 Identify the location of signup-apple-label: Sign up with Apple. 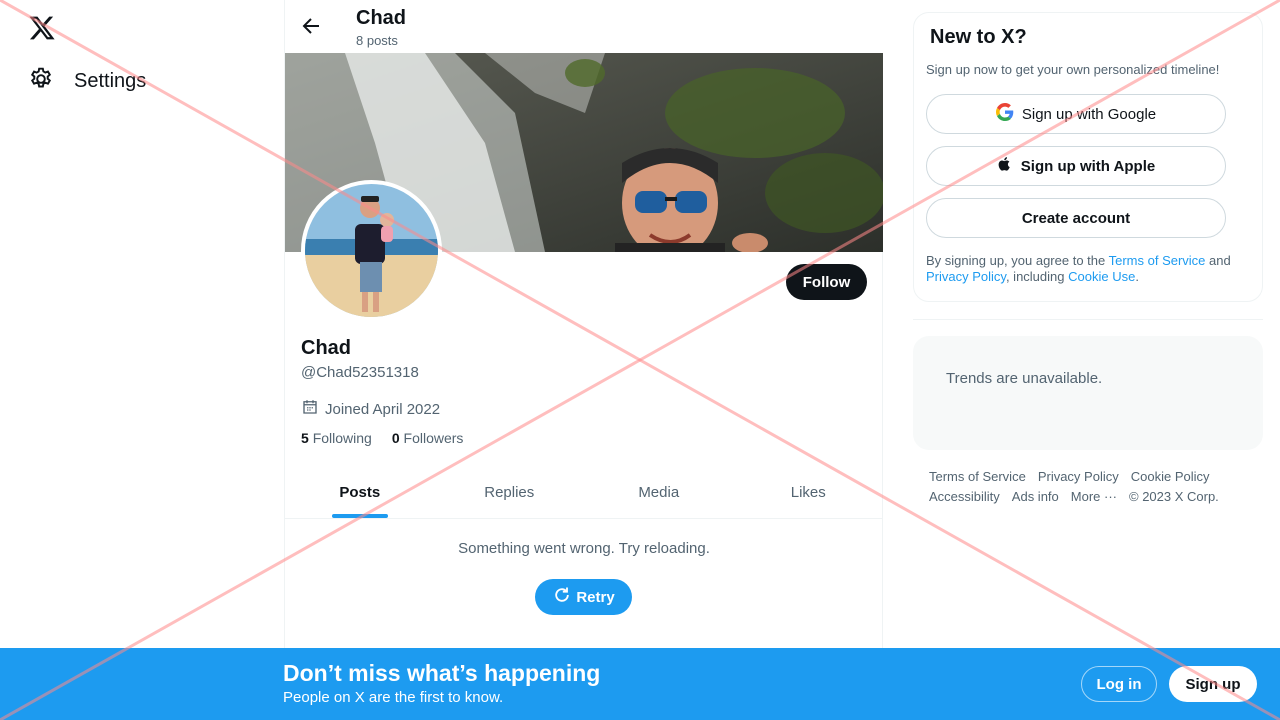
(1088, 166).